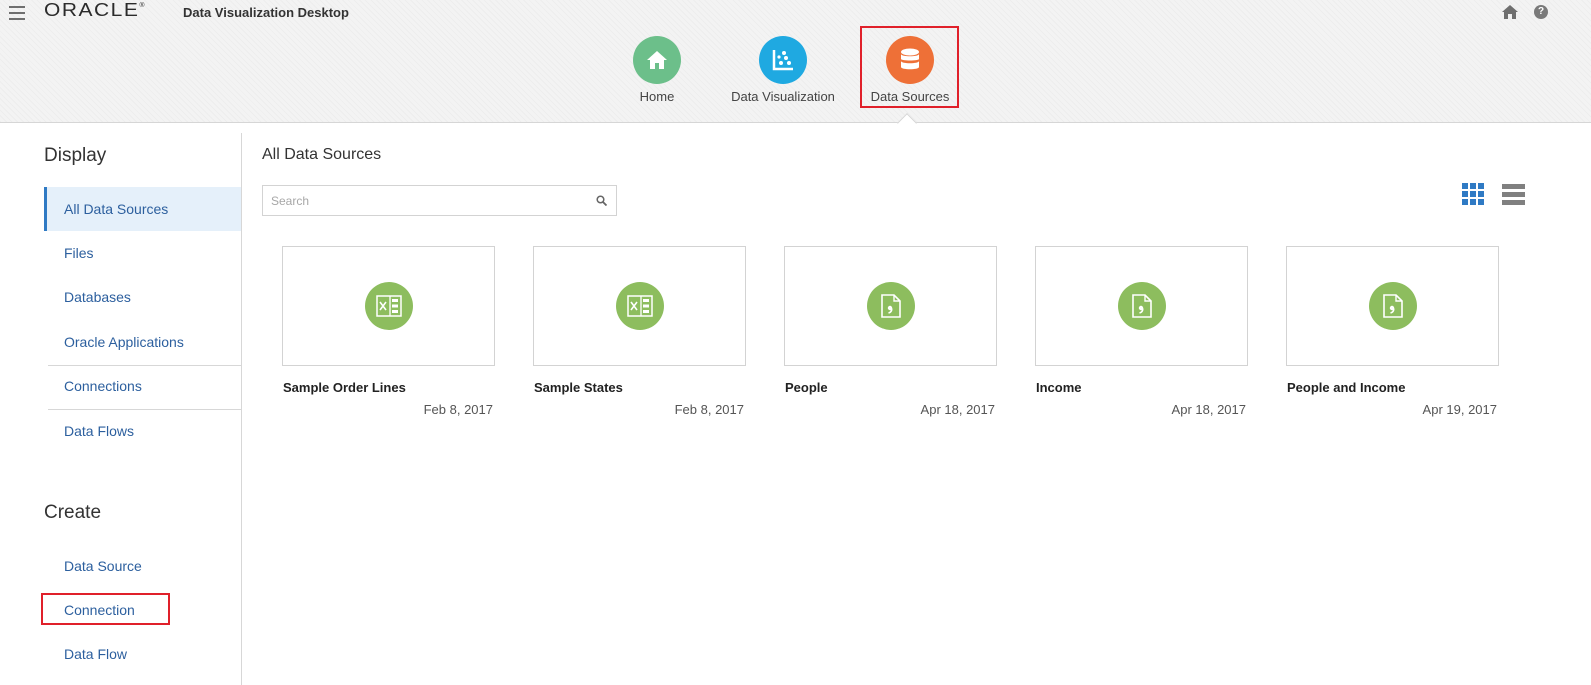 The height and width of the screenshot is (685, 1591). What do you see at coordinates (121, 409) in the screenshot?
I see `sidebar-border` at bounding box center [121, 409].